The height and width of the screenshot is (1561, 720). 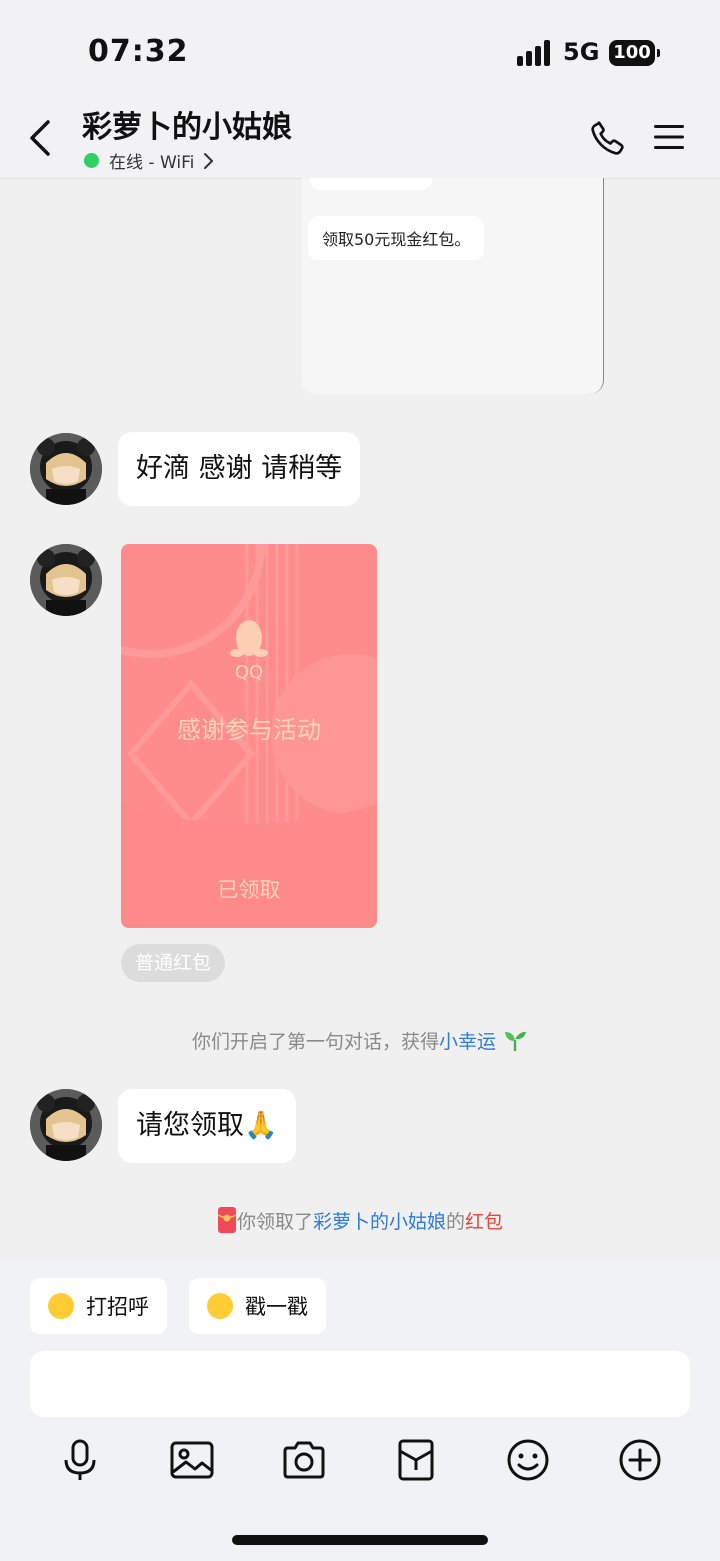 I want to click on chat-title: 彩萝卜的小姑娘, so click(x=187, y=124).